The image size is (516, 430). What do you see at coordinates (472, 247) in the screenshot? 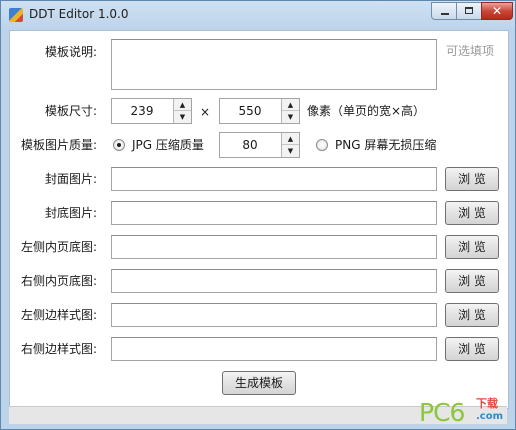
I see `left-inner-browse-button: 浏 览` at bounding box center [472, 247].